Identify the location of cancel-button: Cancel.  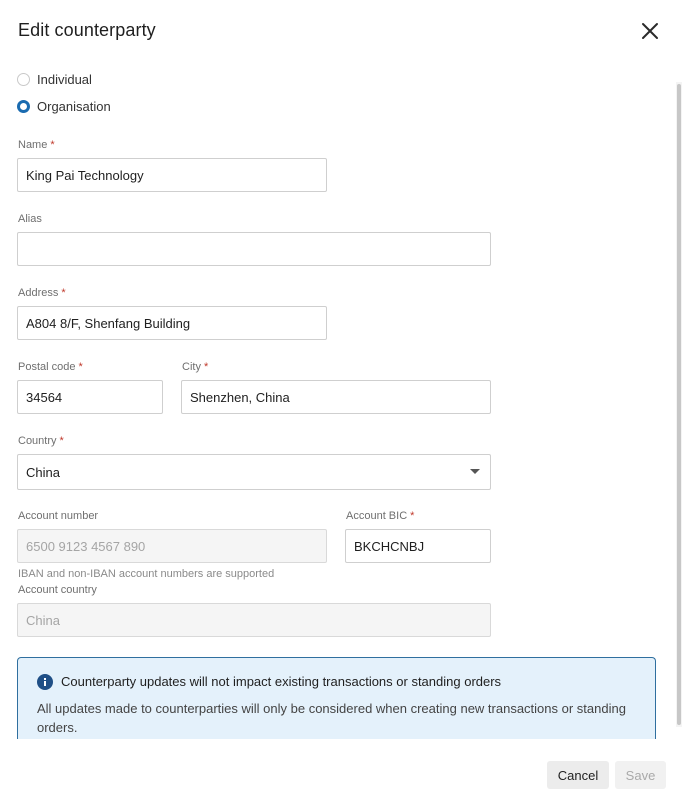
(578, 775).